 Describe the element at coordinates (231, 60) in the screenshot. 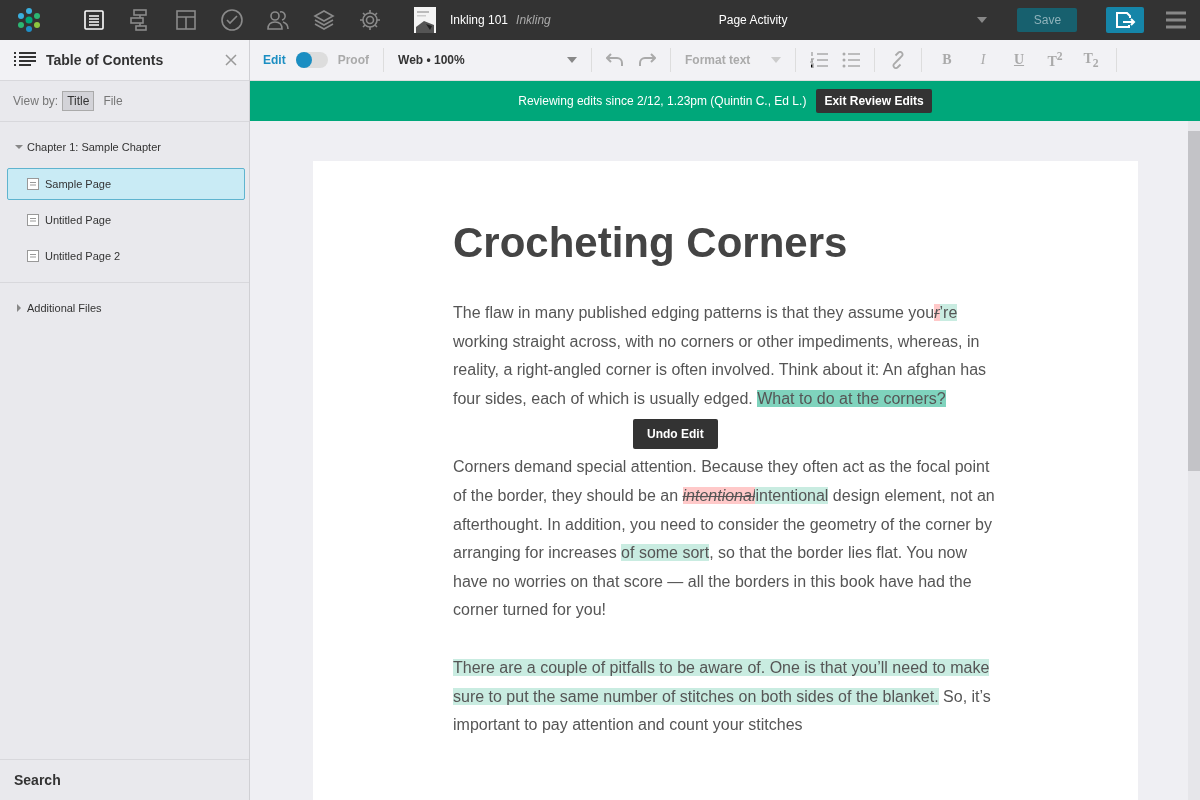

I see `close-icon` at that location.